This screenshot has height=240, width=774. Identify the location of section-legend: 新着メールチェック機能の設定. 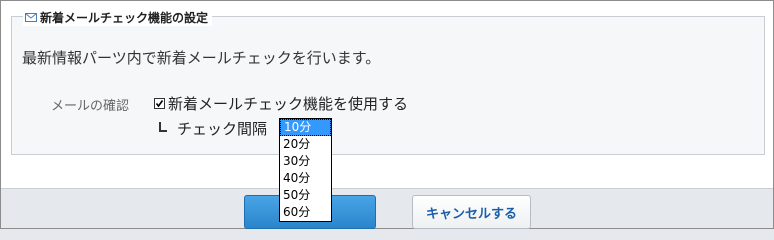
(118, 17).